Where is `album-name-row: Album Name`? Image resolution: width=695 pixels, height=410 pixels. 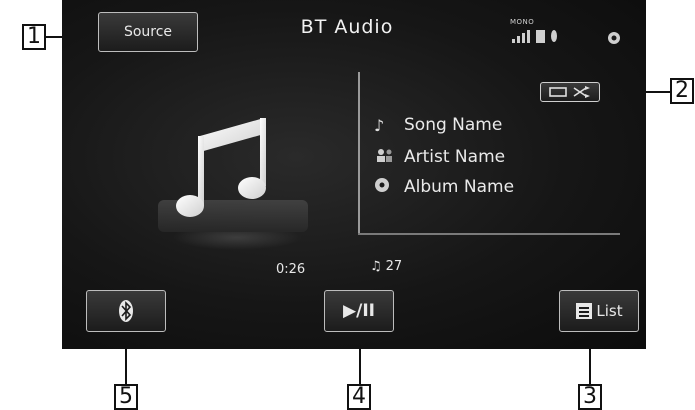 album-name-row: Album Name is located at coordinates (444, 187).